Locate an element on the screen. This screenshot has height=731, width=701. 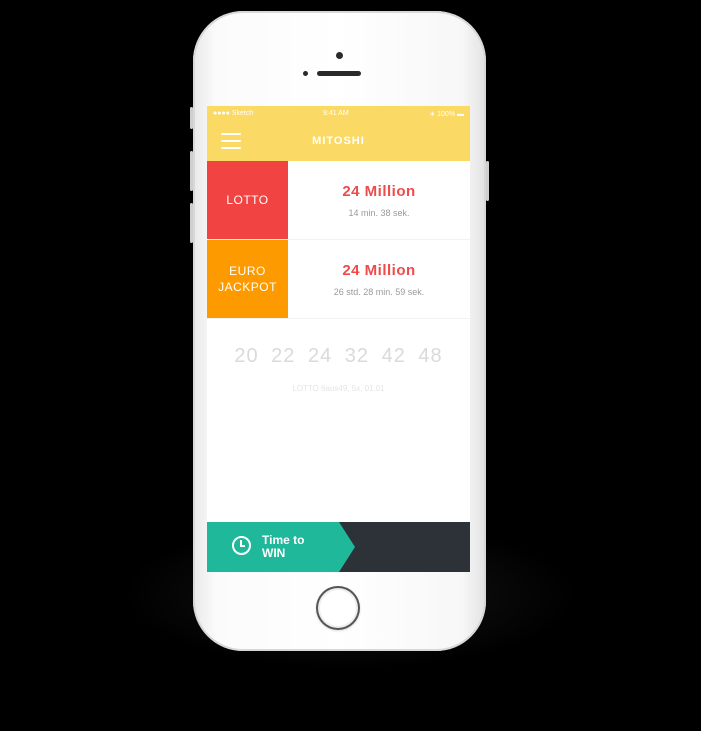
draw-number: 22 is located at coordinates (283, 356).